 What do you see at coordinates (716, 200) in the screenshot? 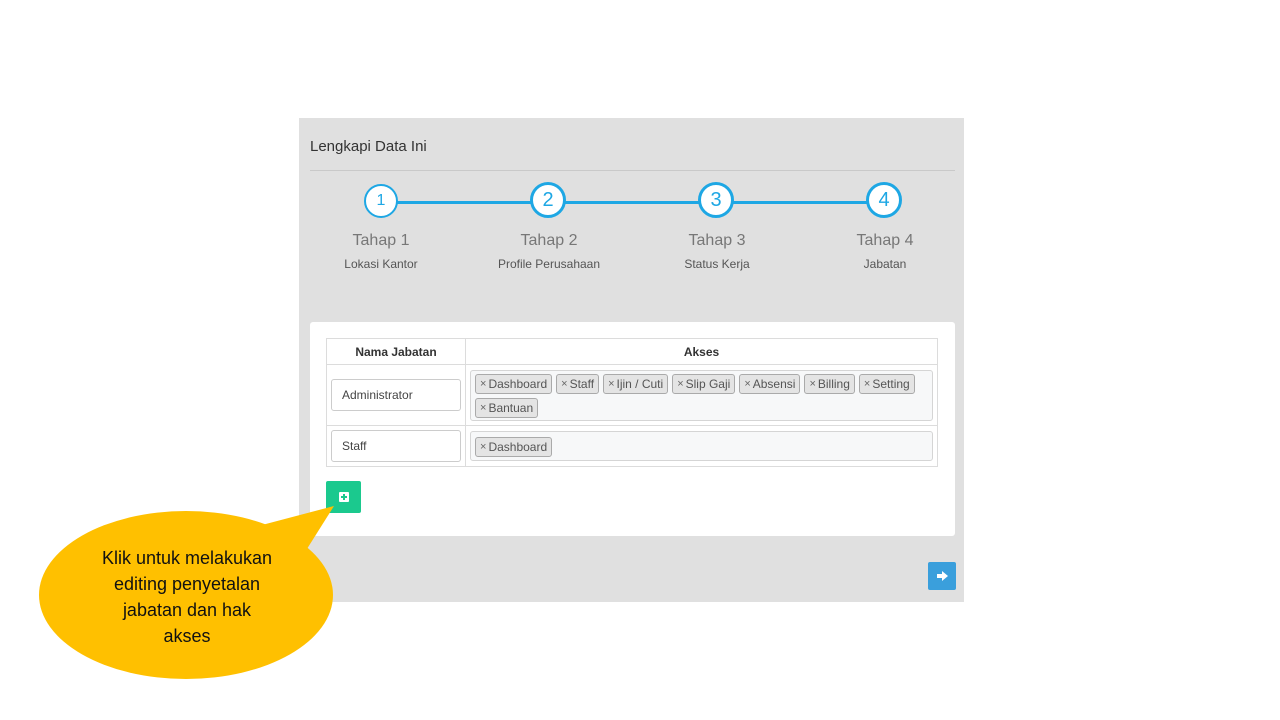
I see `step-3-circle: 3` at bounding box center [716, 200].